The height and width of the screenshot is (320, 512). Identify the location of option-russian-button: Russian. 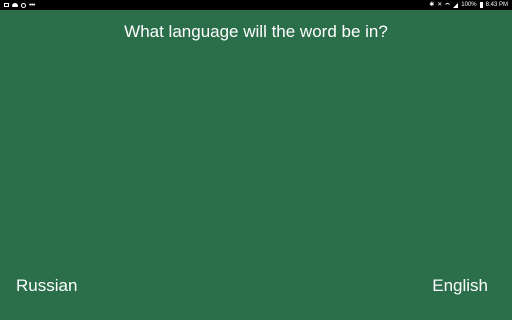
(46, 286).